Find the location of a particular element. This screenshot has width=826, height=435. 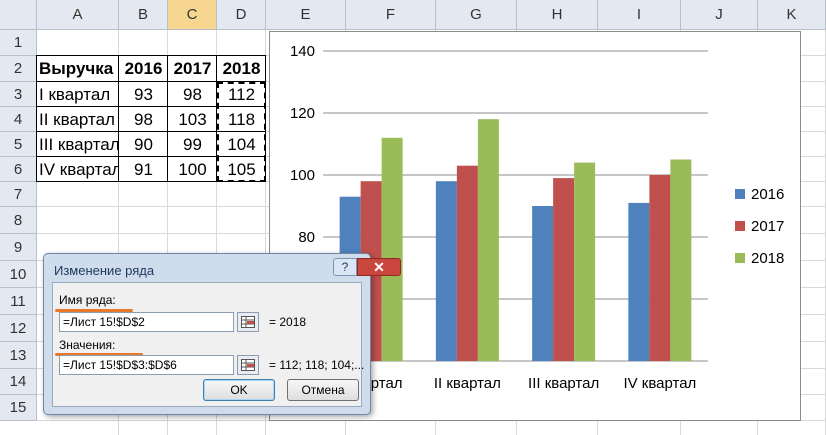

table-cell: 91 is located at coordinates (143, 169).